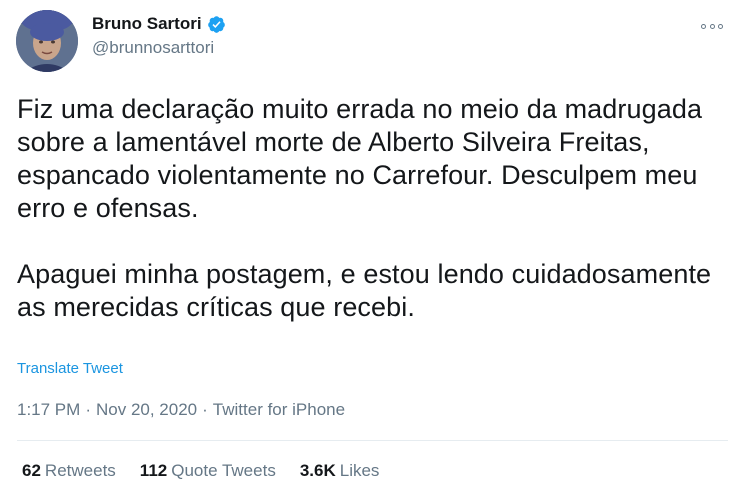 Image resolution: width=745 pixels, height=500 pixels. Describe the element at coordinates (317, 470) in the screenshot. I see `likes-count: 3.6K` at that location.